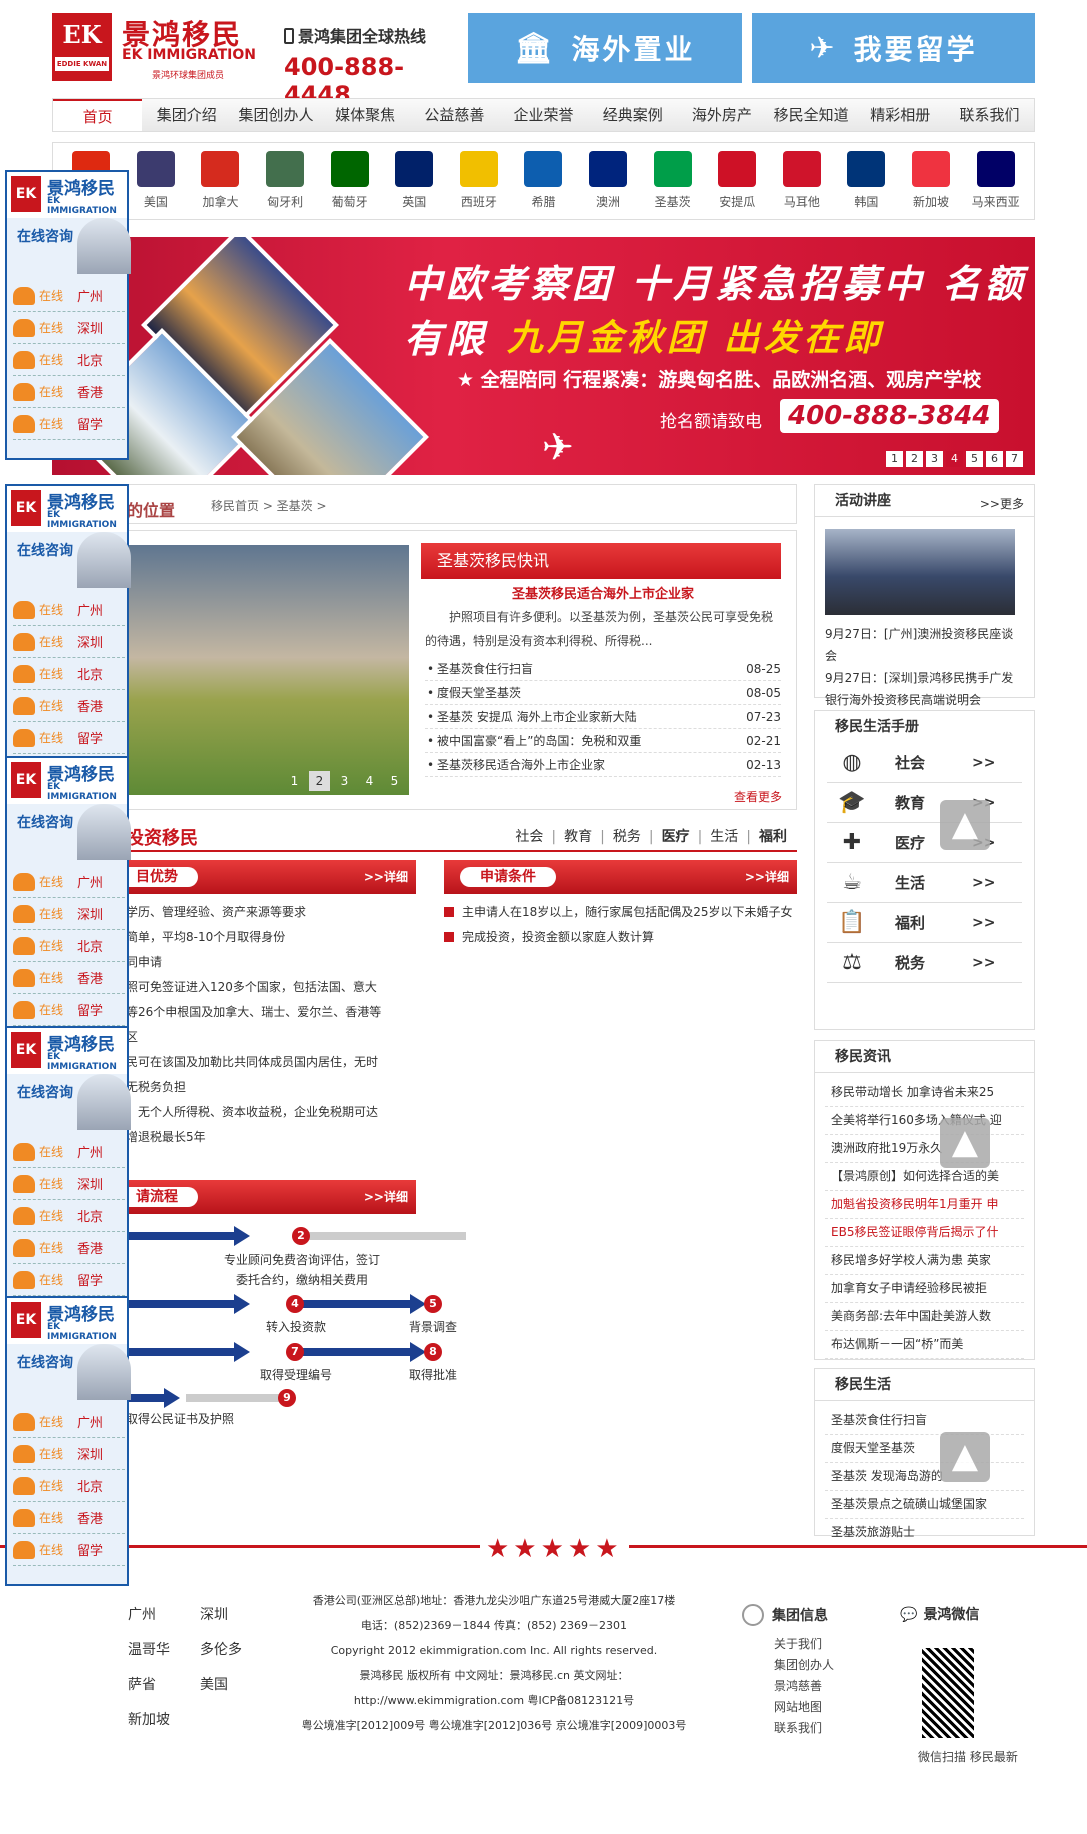 This screenshot has width=1087, height=1834. Describe the element at coordinates (866, 185) in the screenshot. I see `country-flag: 韩国` at that location.